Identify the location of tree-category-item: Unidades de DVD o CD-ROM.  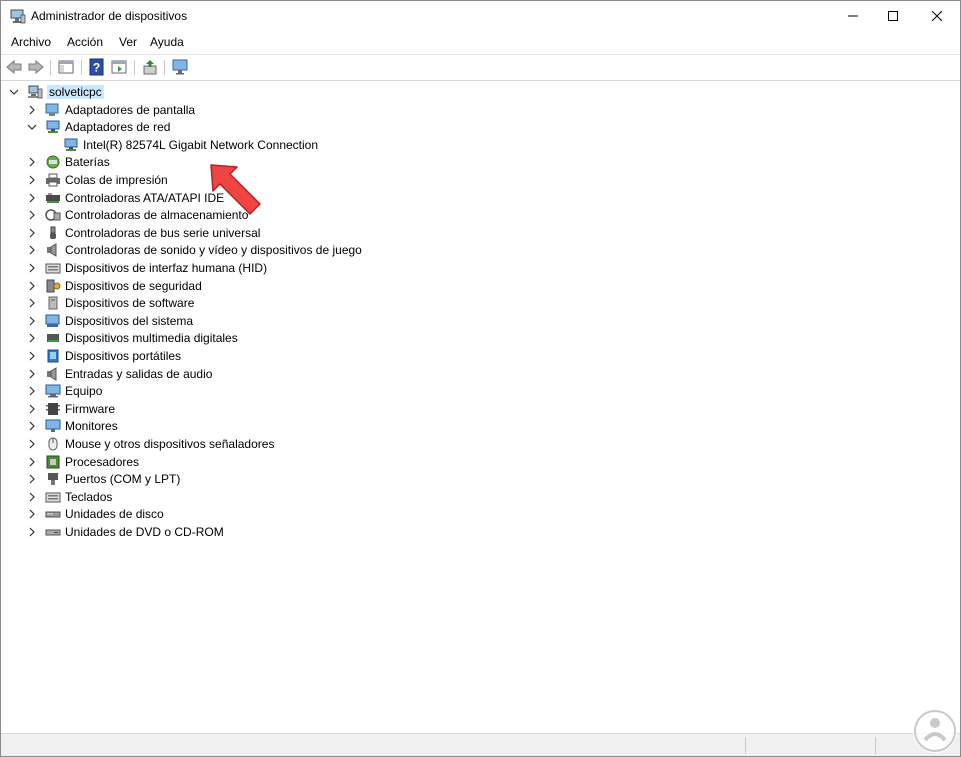
(125, 531).